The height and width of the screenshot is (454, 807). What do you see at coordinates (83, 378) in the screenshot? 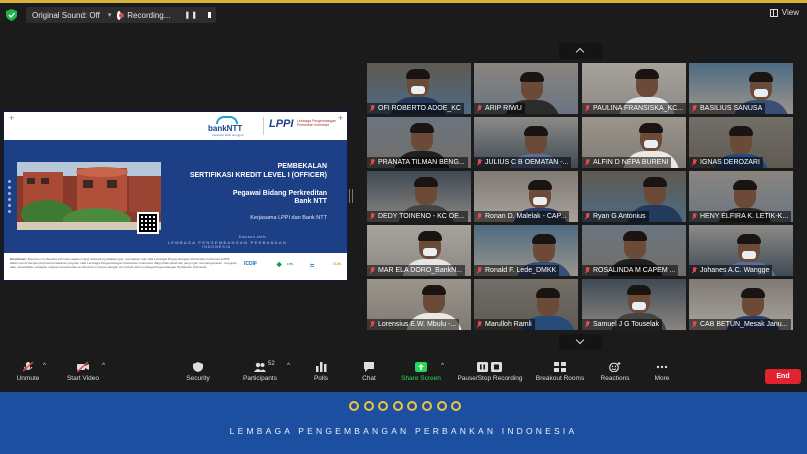
I see `start-video-label: Start Video` at bounding box center [83, 378].